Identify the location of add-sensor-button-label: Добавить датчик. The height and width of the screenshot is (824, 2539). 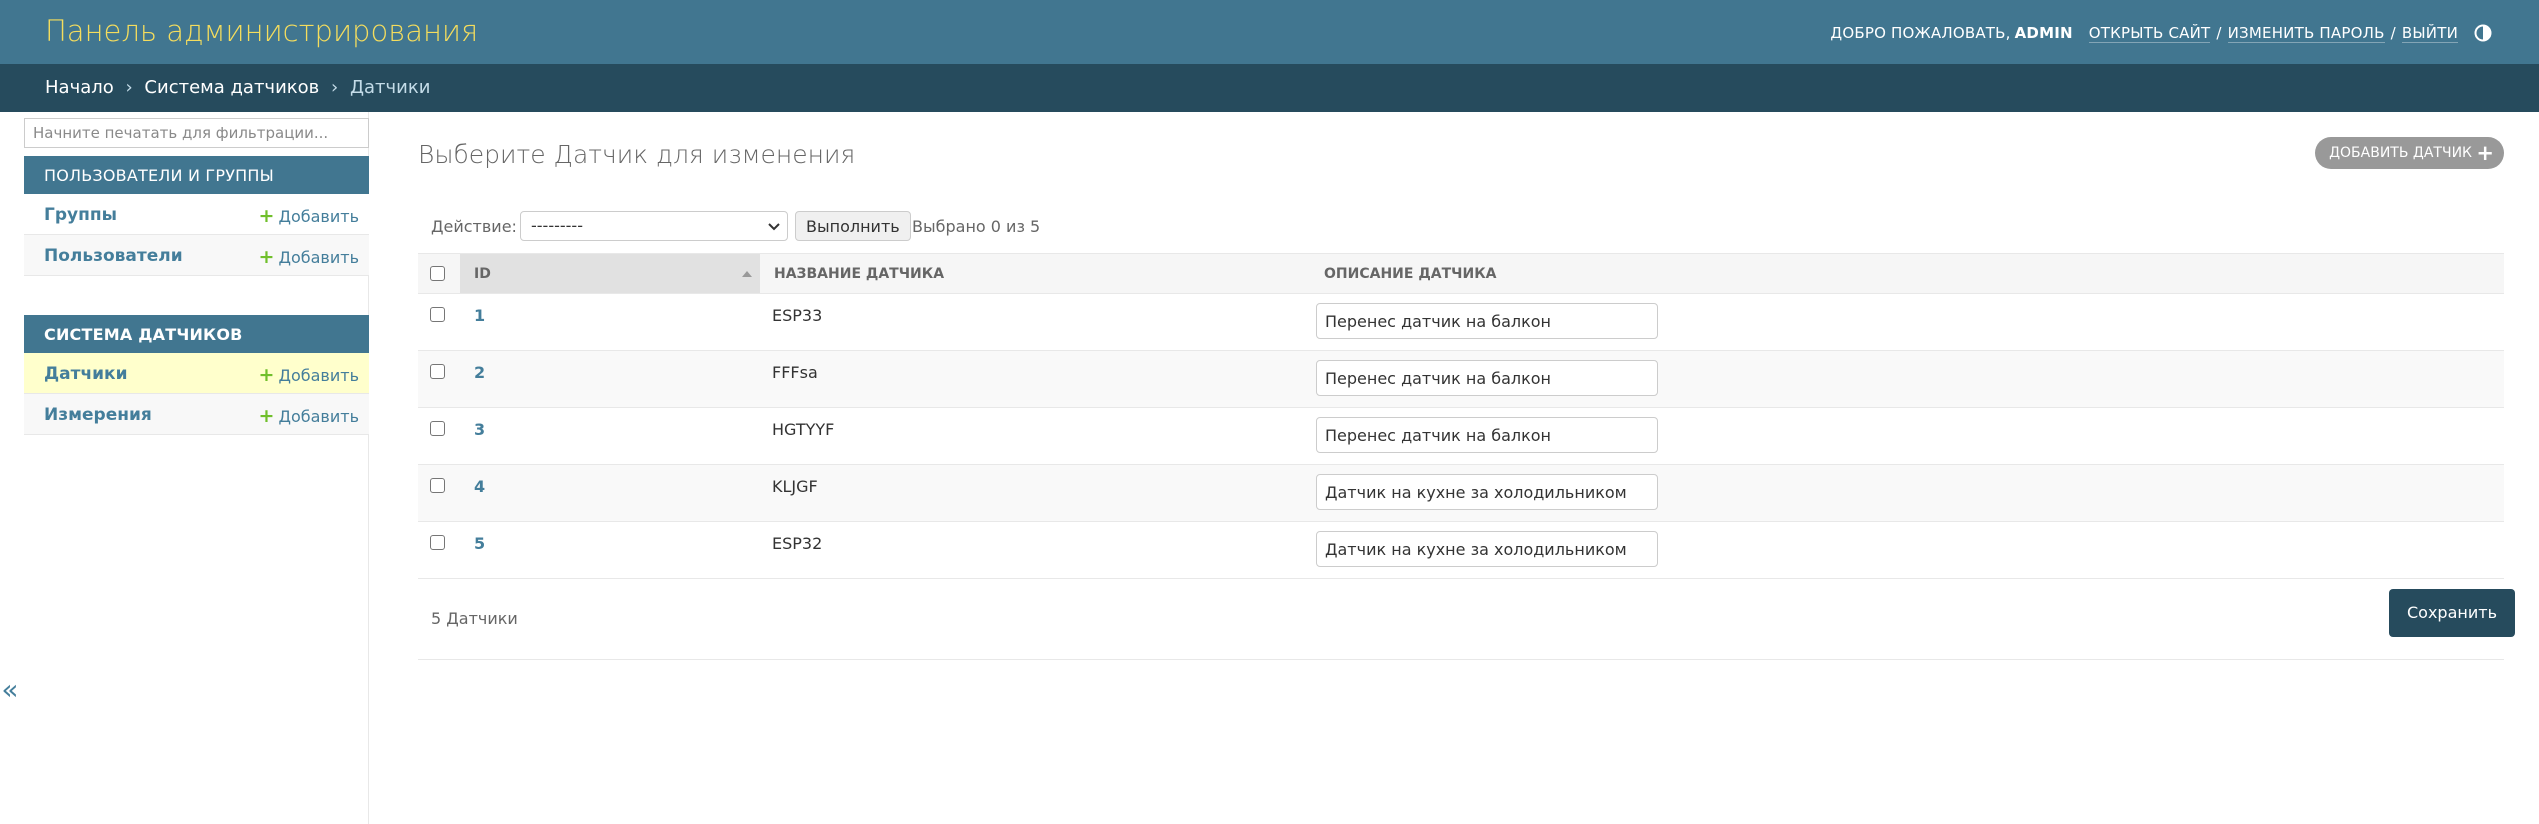
(2400, 153).